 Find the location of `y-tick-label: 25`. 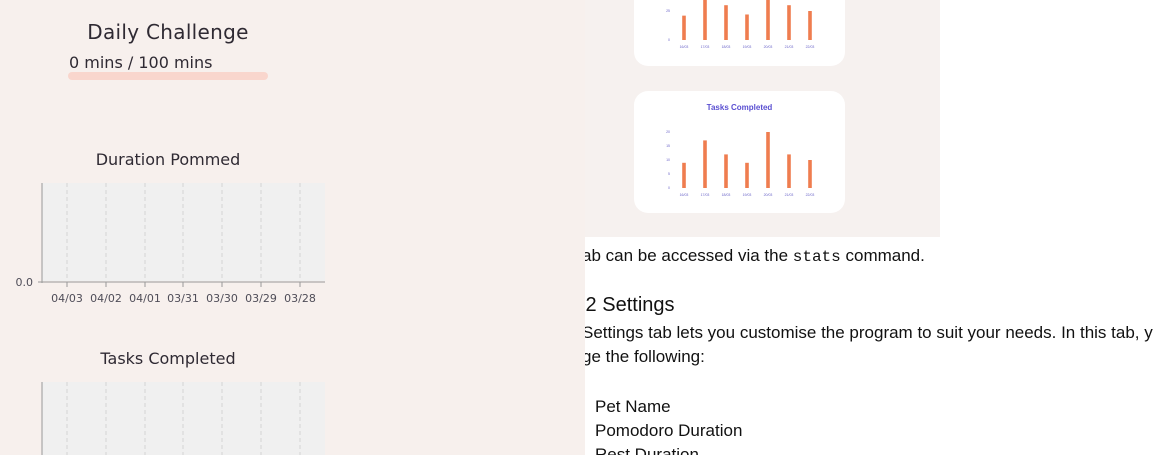

y-tick-label: 25 is located at coordinates (668, 11).